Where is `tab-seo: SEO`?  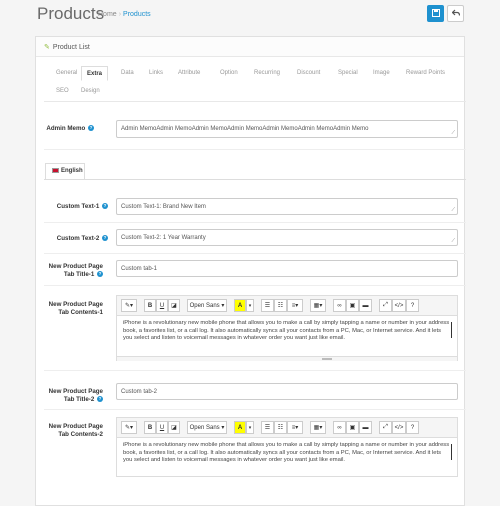
tab-seo: SEO is located at coordinates (62, 91).